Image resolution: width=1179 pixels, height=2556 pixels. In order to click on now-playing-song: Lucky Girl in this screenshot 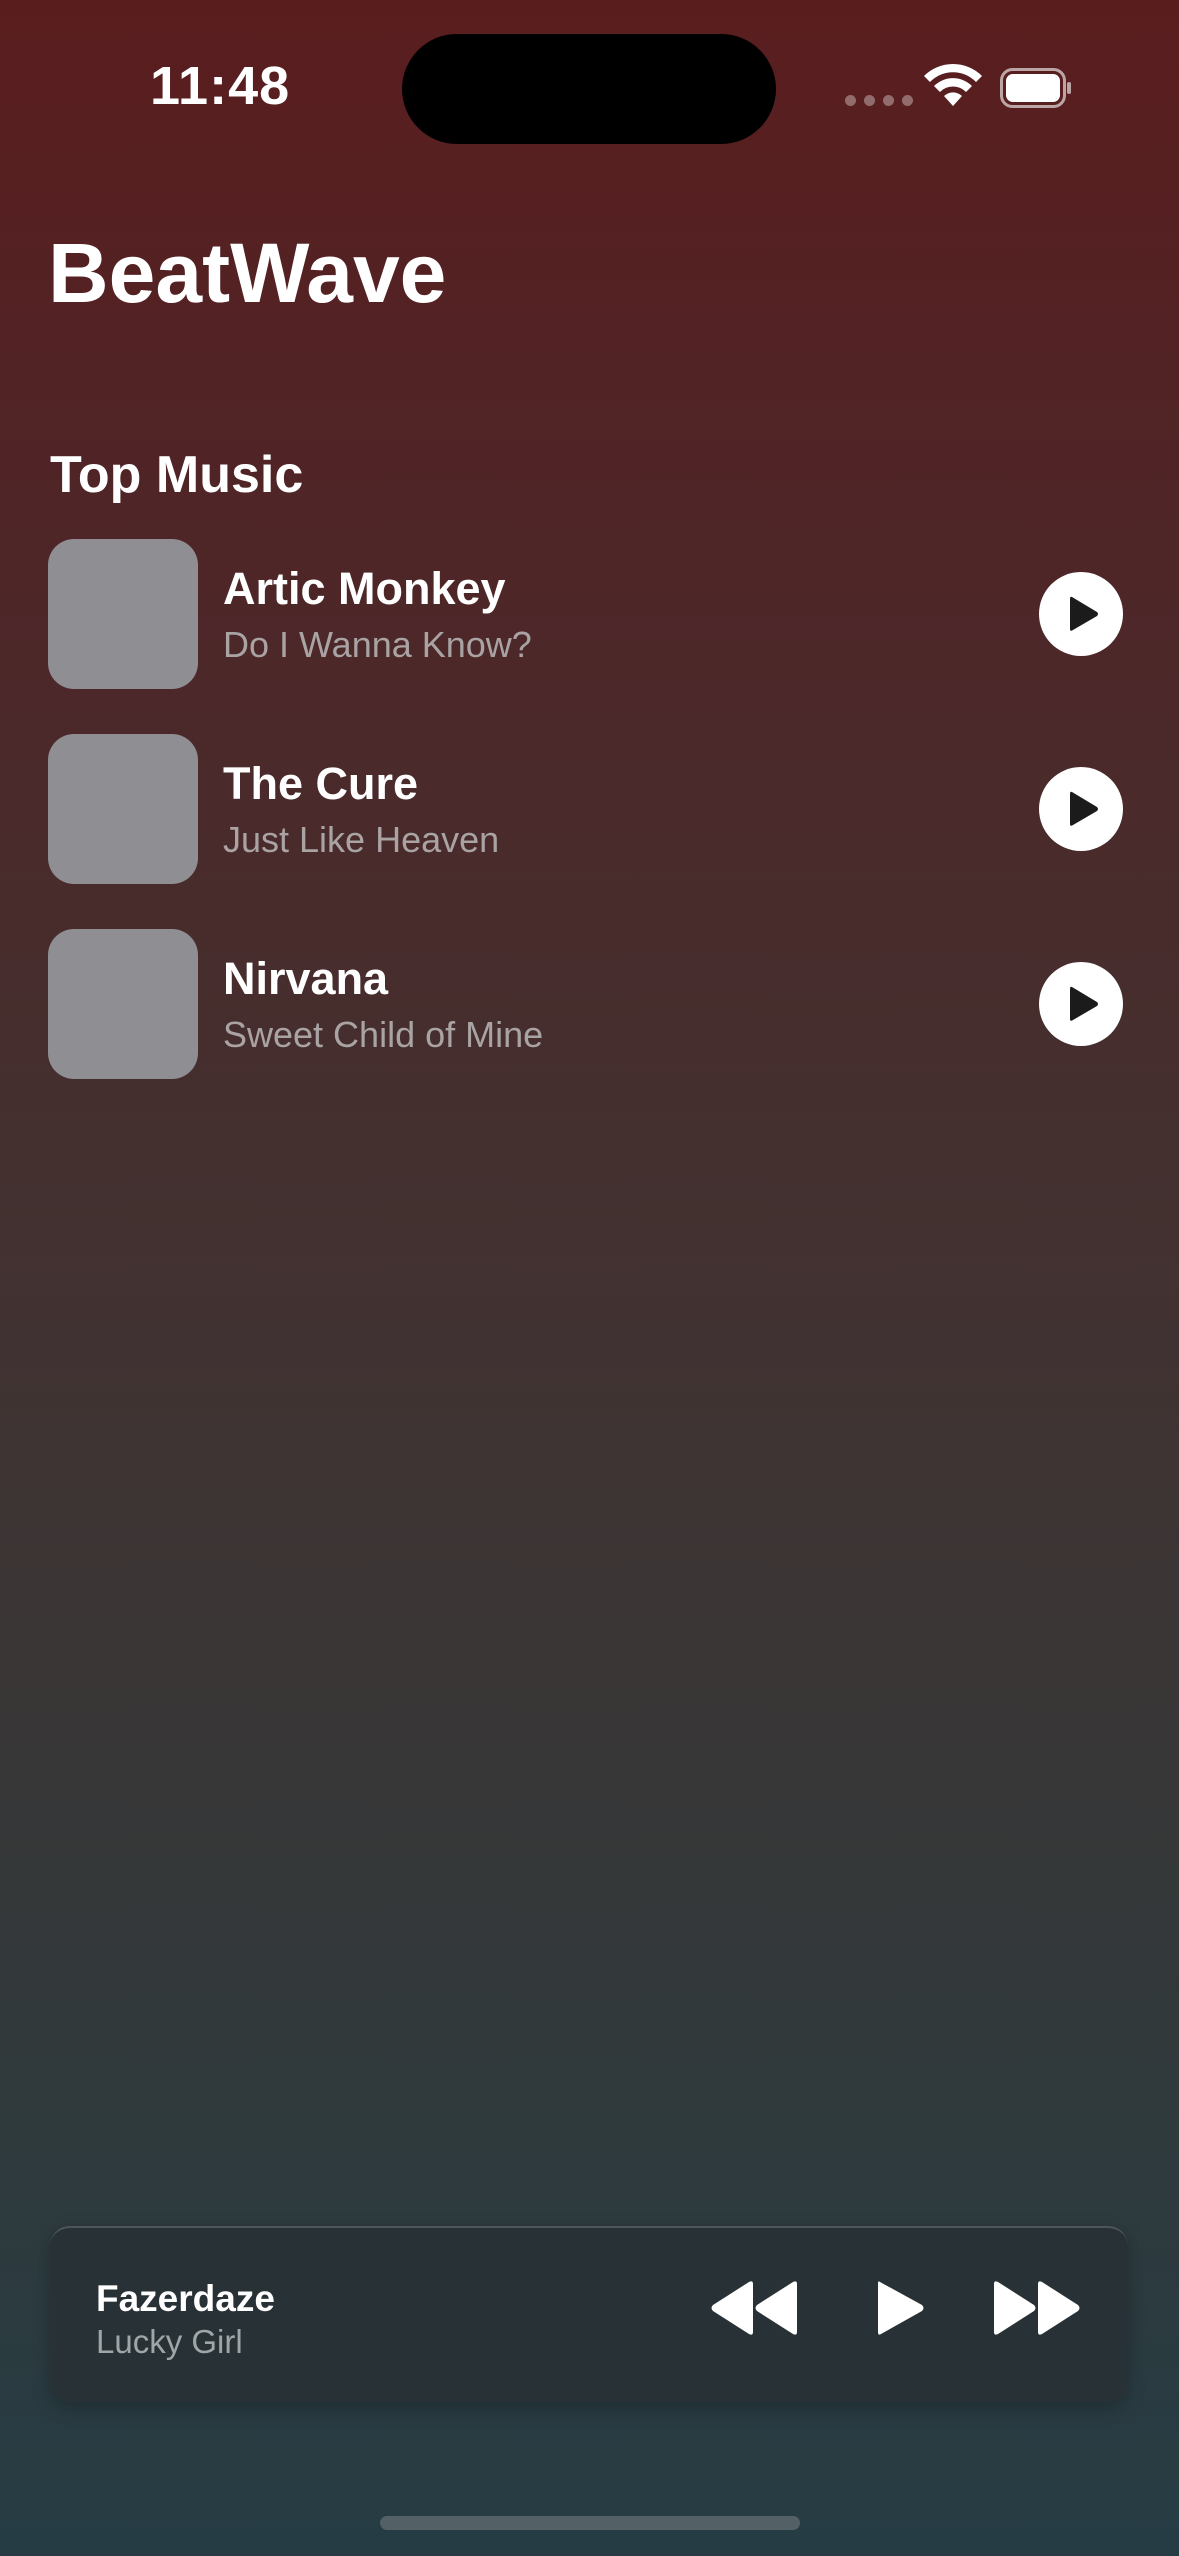, I will do `click(169, 2341)`.